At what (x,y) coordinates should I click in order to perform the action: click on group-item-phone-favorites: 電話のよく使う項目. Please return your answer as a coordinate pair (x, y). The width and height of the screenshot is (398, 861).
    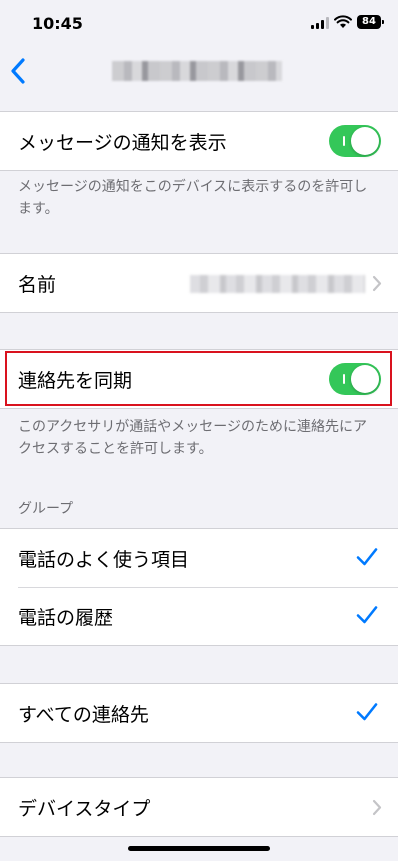
    Looking at the image, I should click on (199, 558).